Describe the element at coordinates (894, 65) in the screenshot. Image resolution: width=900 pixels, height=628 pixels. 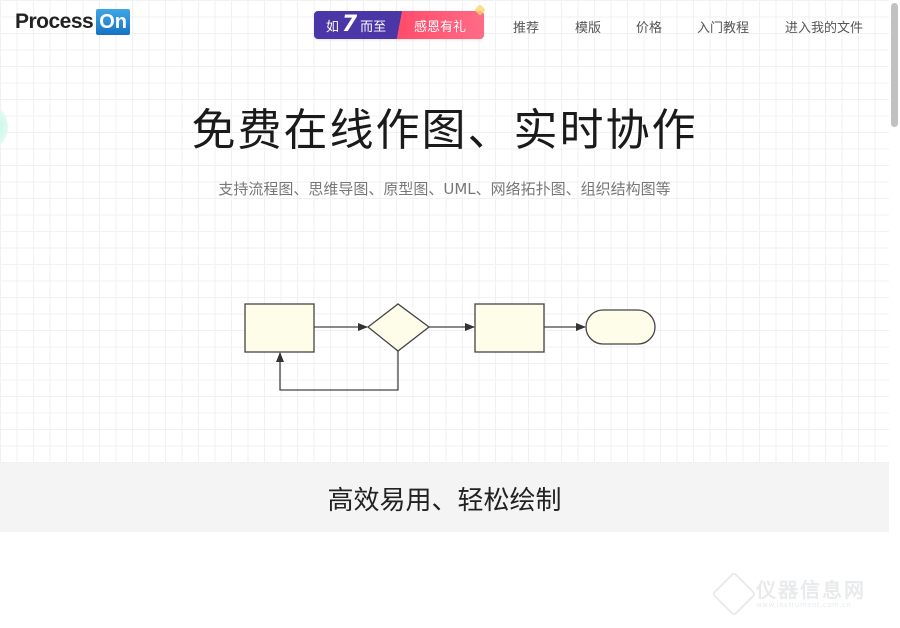
I see `scrollbar-thumb` at that location.